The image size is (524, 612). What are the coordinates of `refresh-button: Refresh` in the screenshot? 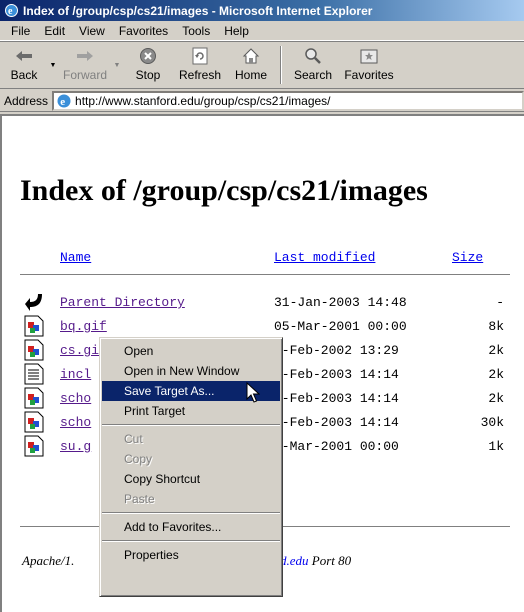 It's located at (200, 65).